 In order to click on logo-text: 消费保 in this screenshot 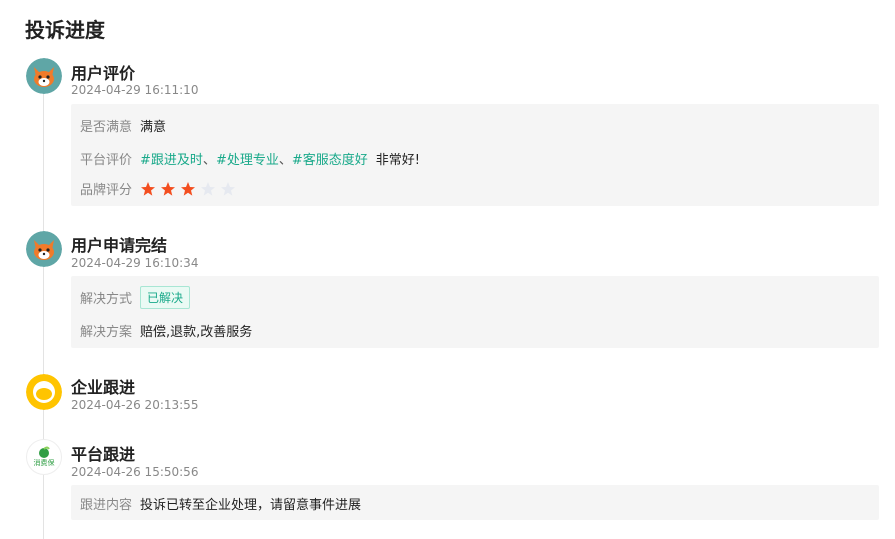, I will do `click(44, 462)`.